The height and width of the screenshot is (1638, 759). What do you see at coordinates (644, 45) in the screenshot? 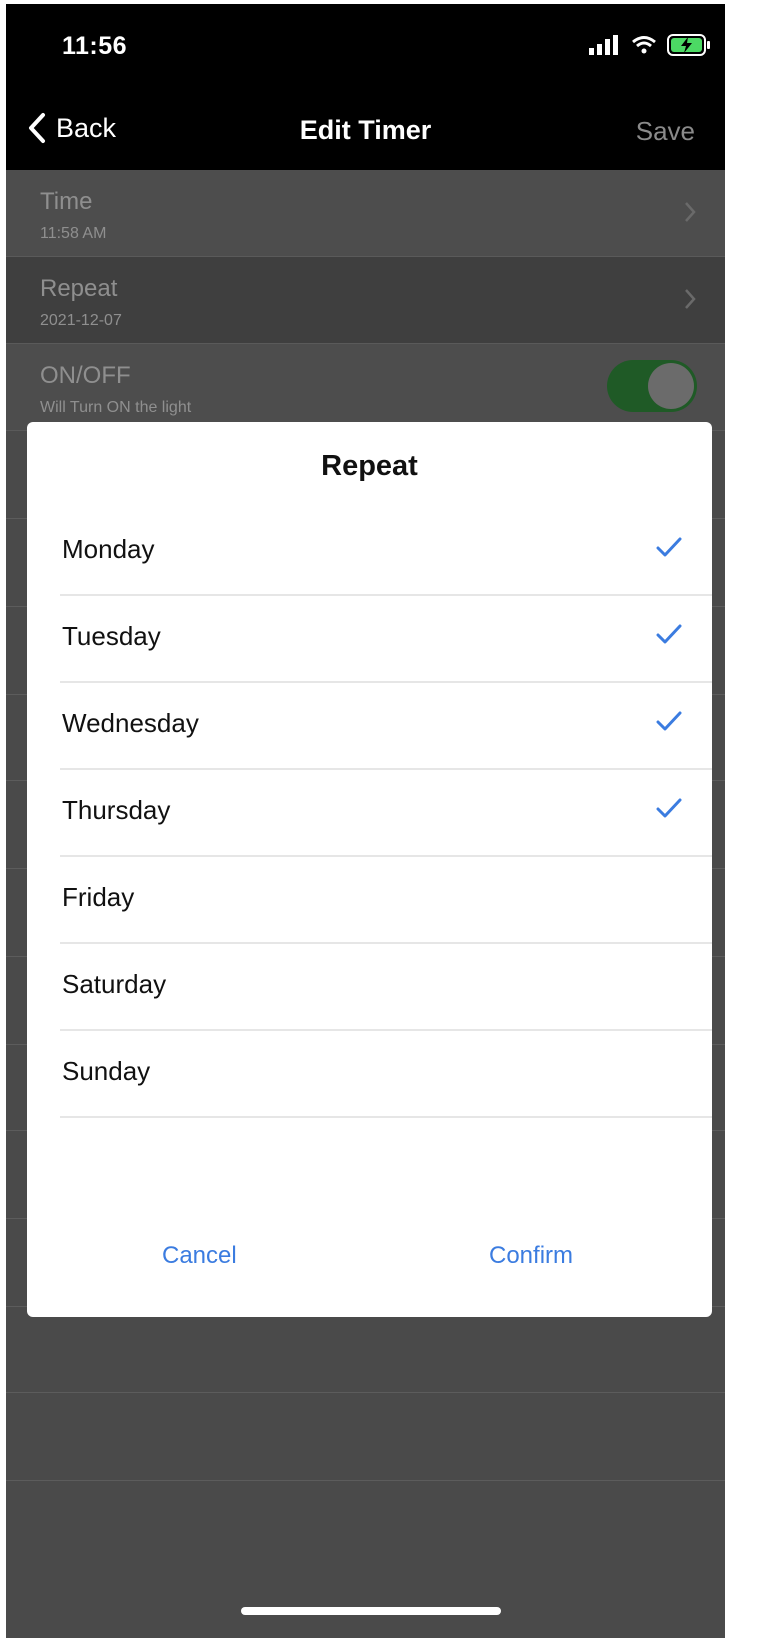
I see `wifi-icon` at bounding box center [644, 45].